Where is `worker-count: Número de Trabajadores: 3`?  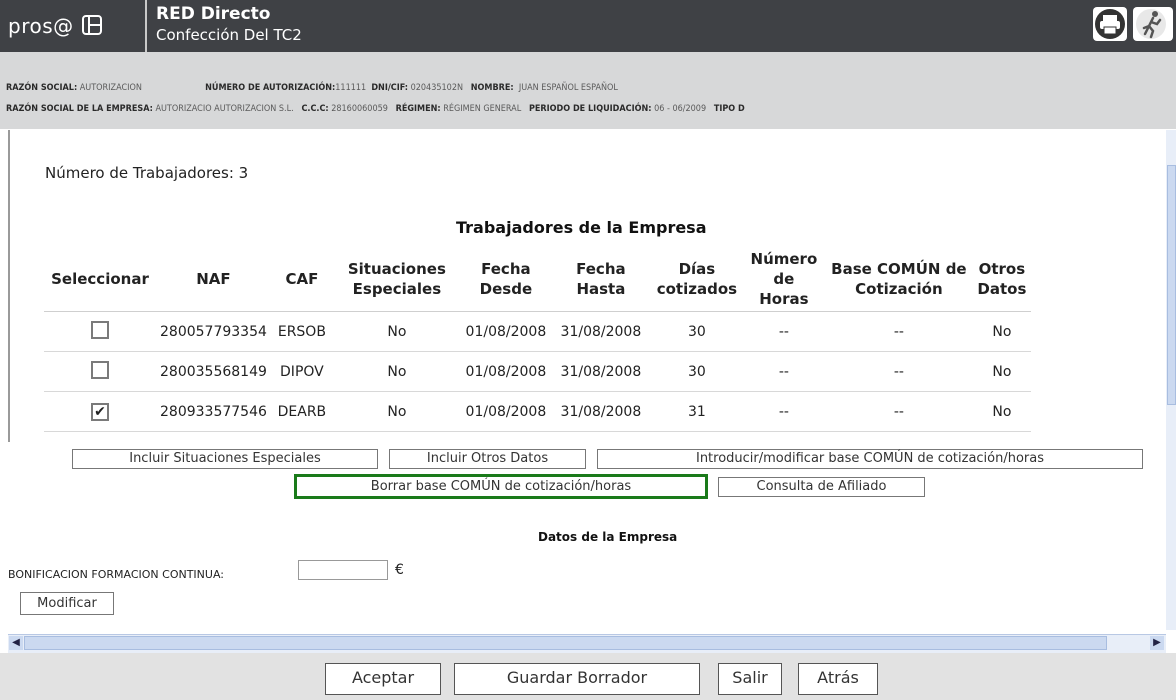
worker-count: Número de Trabajadores: 3 is located at coordinates (147, 173).